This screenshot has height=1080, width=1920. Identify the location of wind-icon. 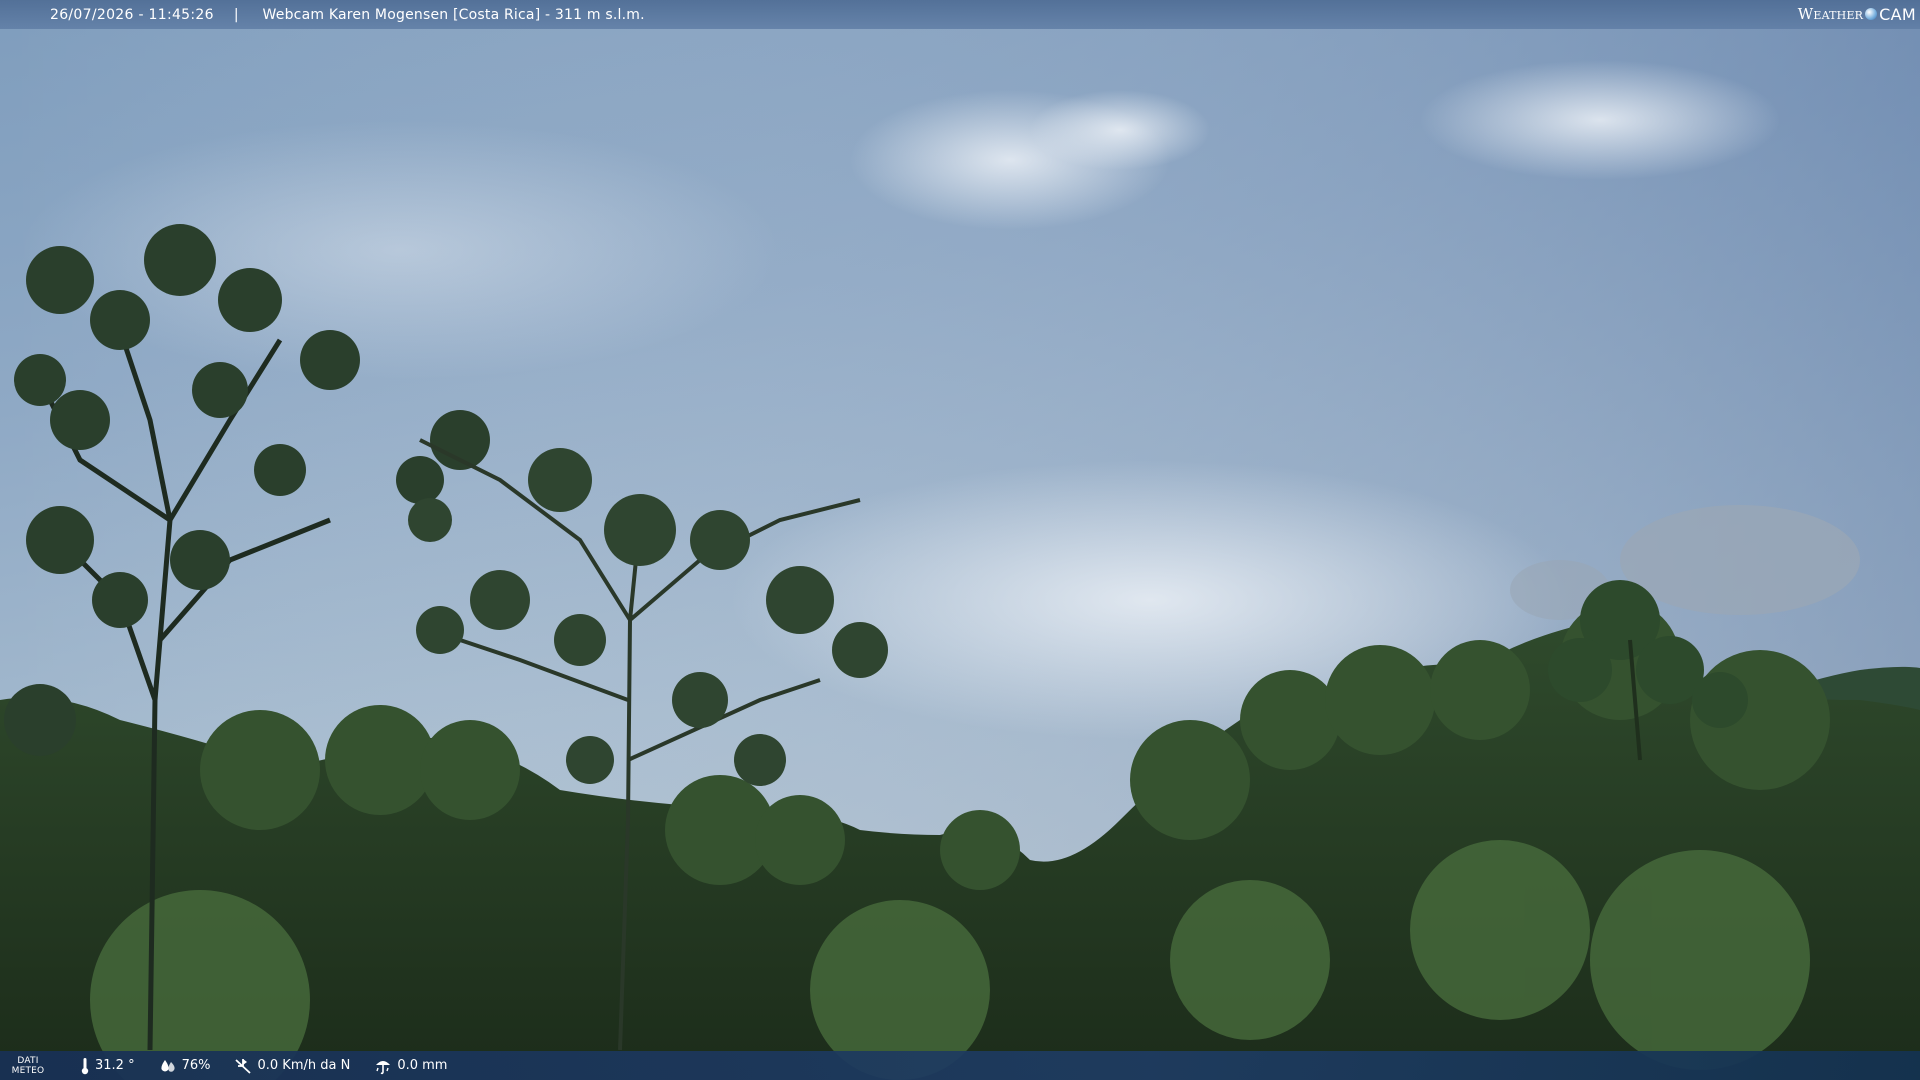
(243, 1066).